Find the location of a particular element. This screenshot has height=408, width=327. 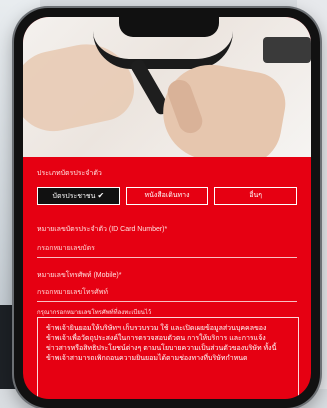

id-type-option-passport: หนังสือเดินทาง is located at coordinates (167, 196).